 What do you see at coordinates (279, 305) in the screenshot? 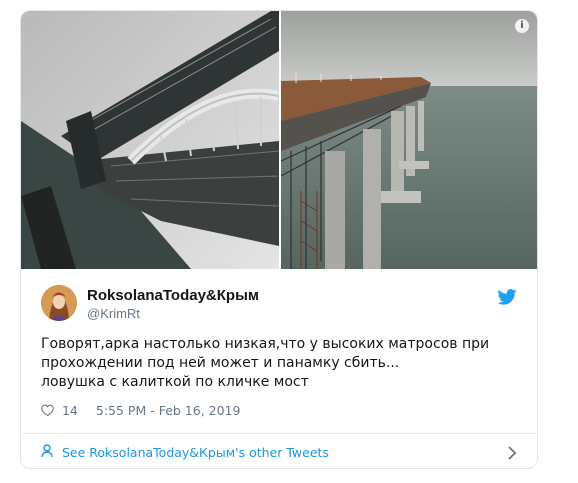
I see `tweet-header: RoksolanaToday&Крым @KrimRt` at bounding box center [279, 305].